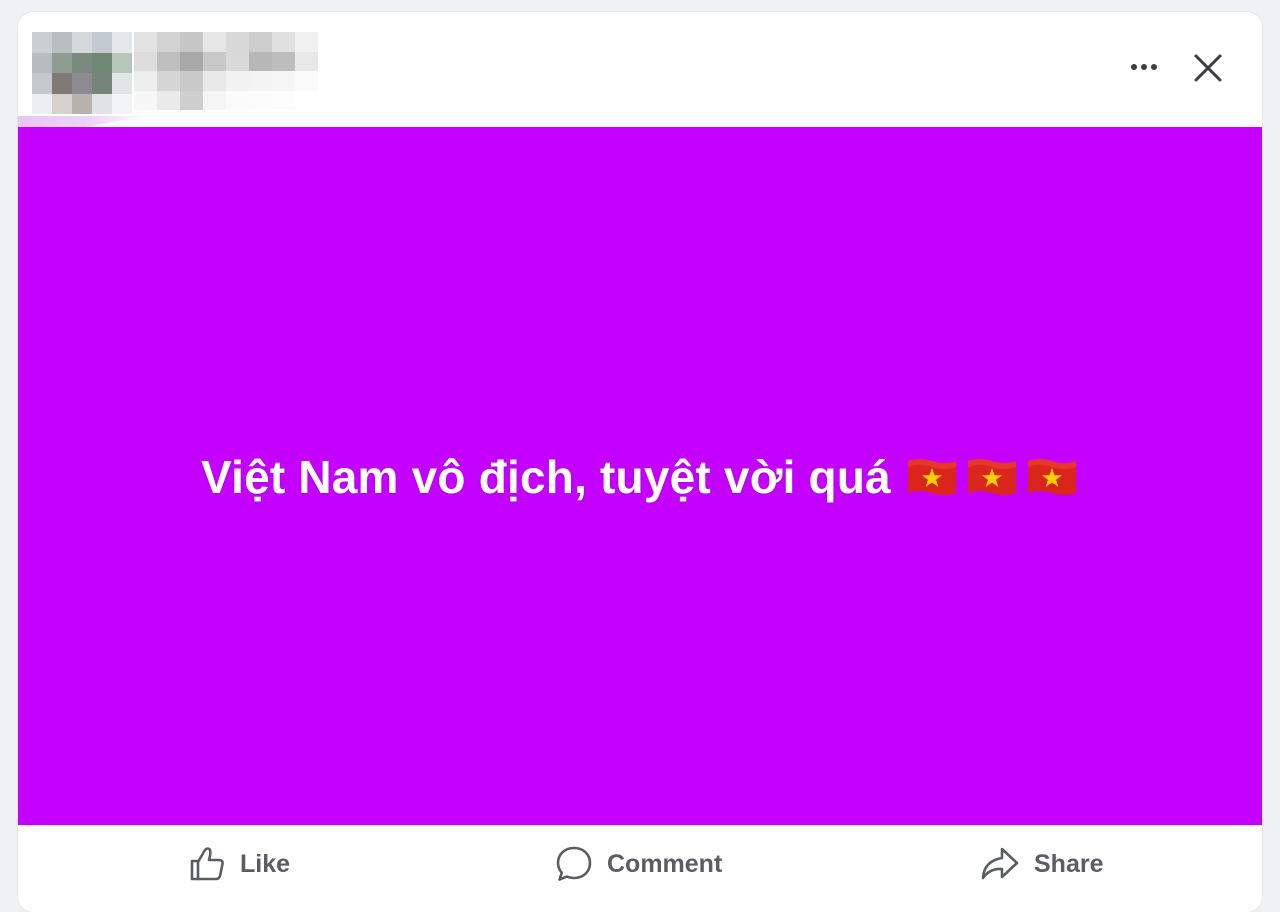  I want to click on comment-bubble-icon, so click(574, 863).